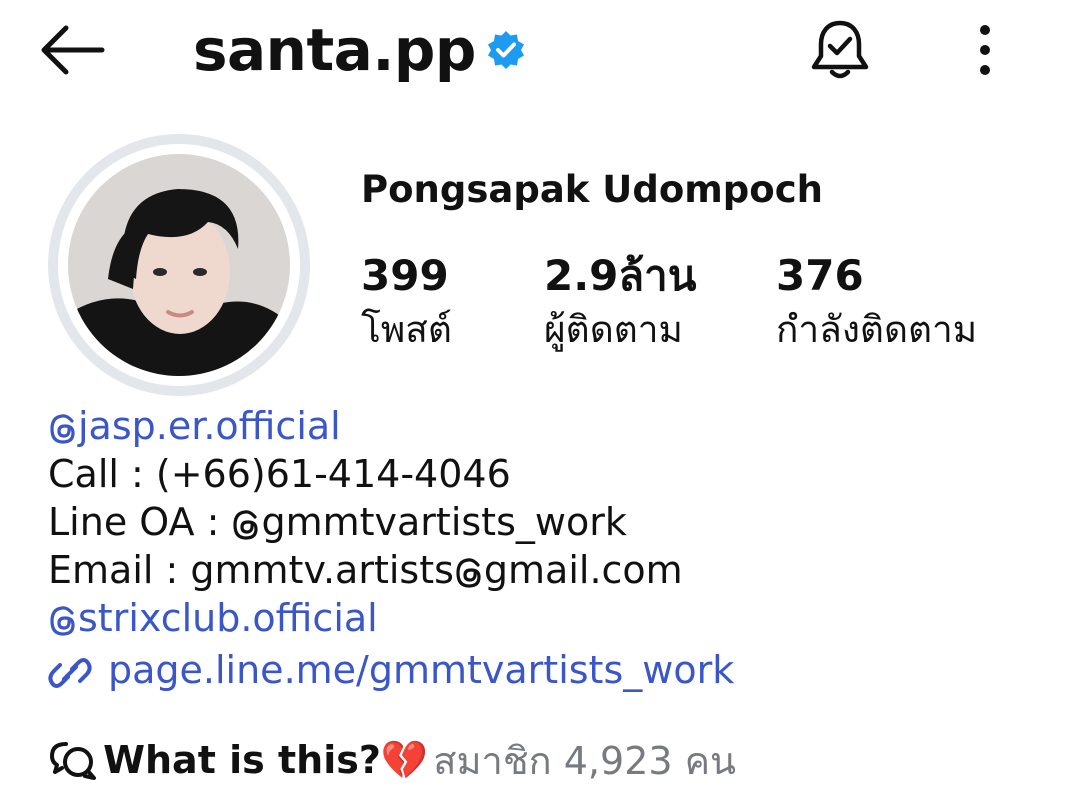 Image resolution: width=1080 pixels, height=808 pixels. Describe the element at coordinates (421, 670) in the screenshot. I see `website-text: page.line.me/gmmtvartists_work` at that location.